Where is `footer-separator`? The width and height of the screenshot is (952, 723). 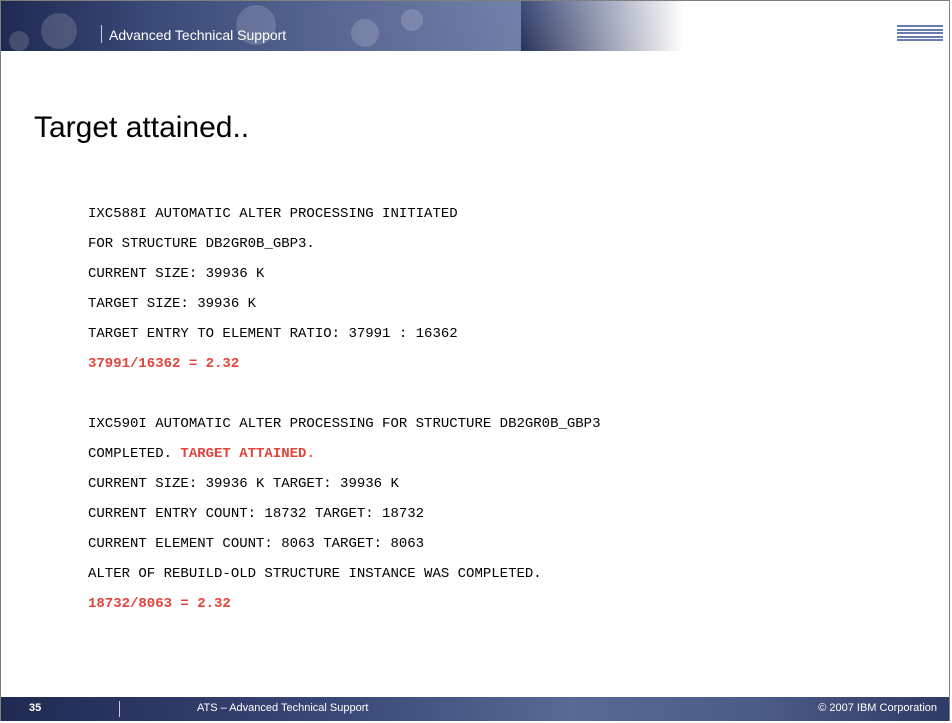
footer-separator is located at coordinates (119, 709).